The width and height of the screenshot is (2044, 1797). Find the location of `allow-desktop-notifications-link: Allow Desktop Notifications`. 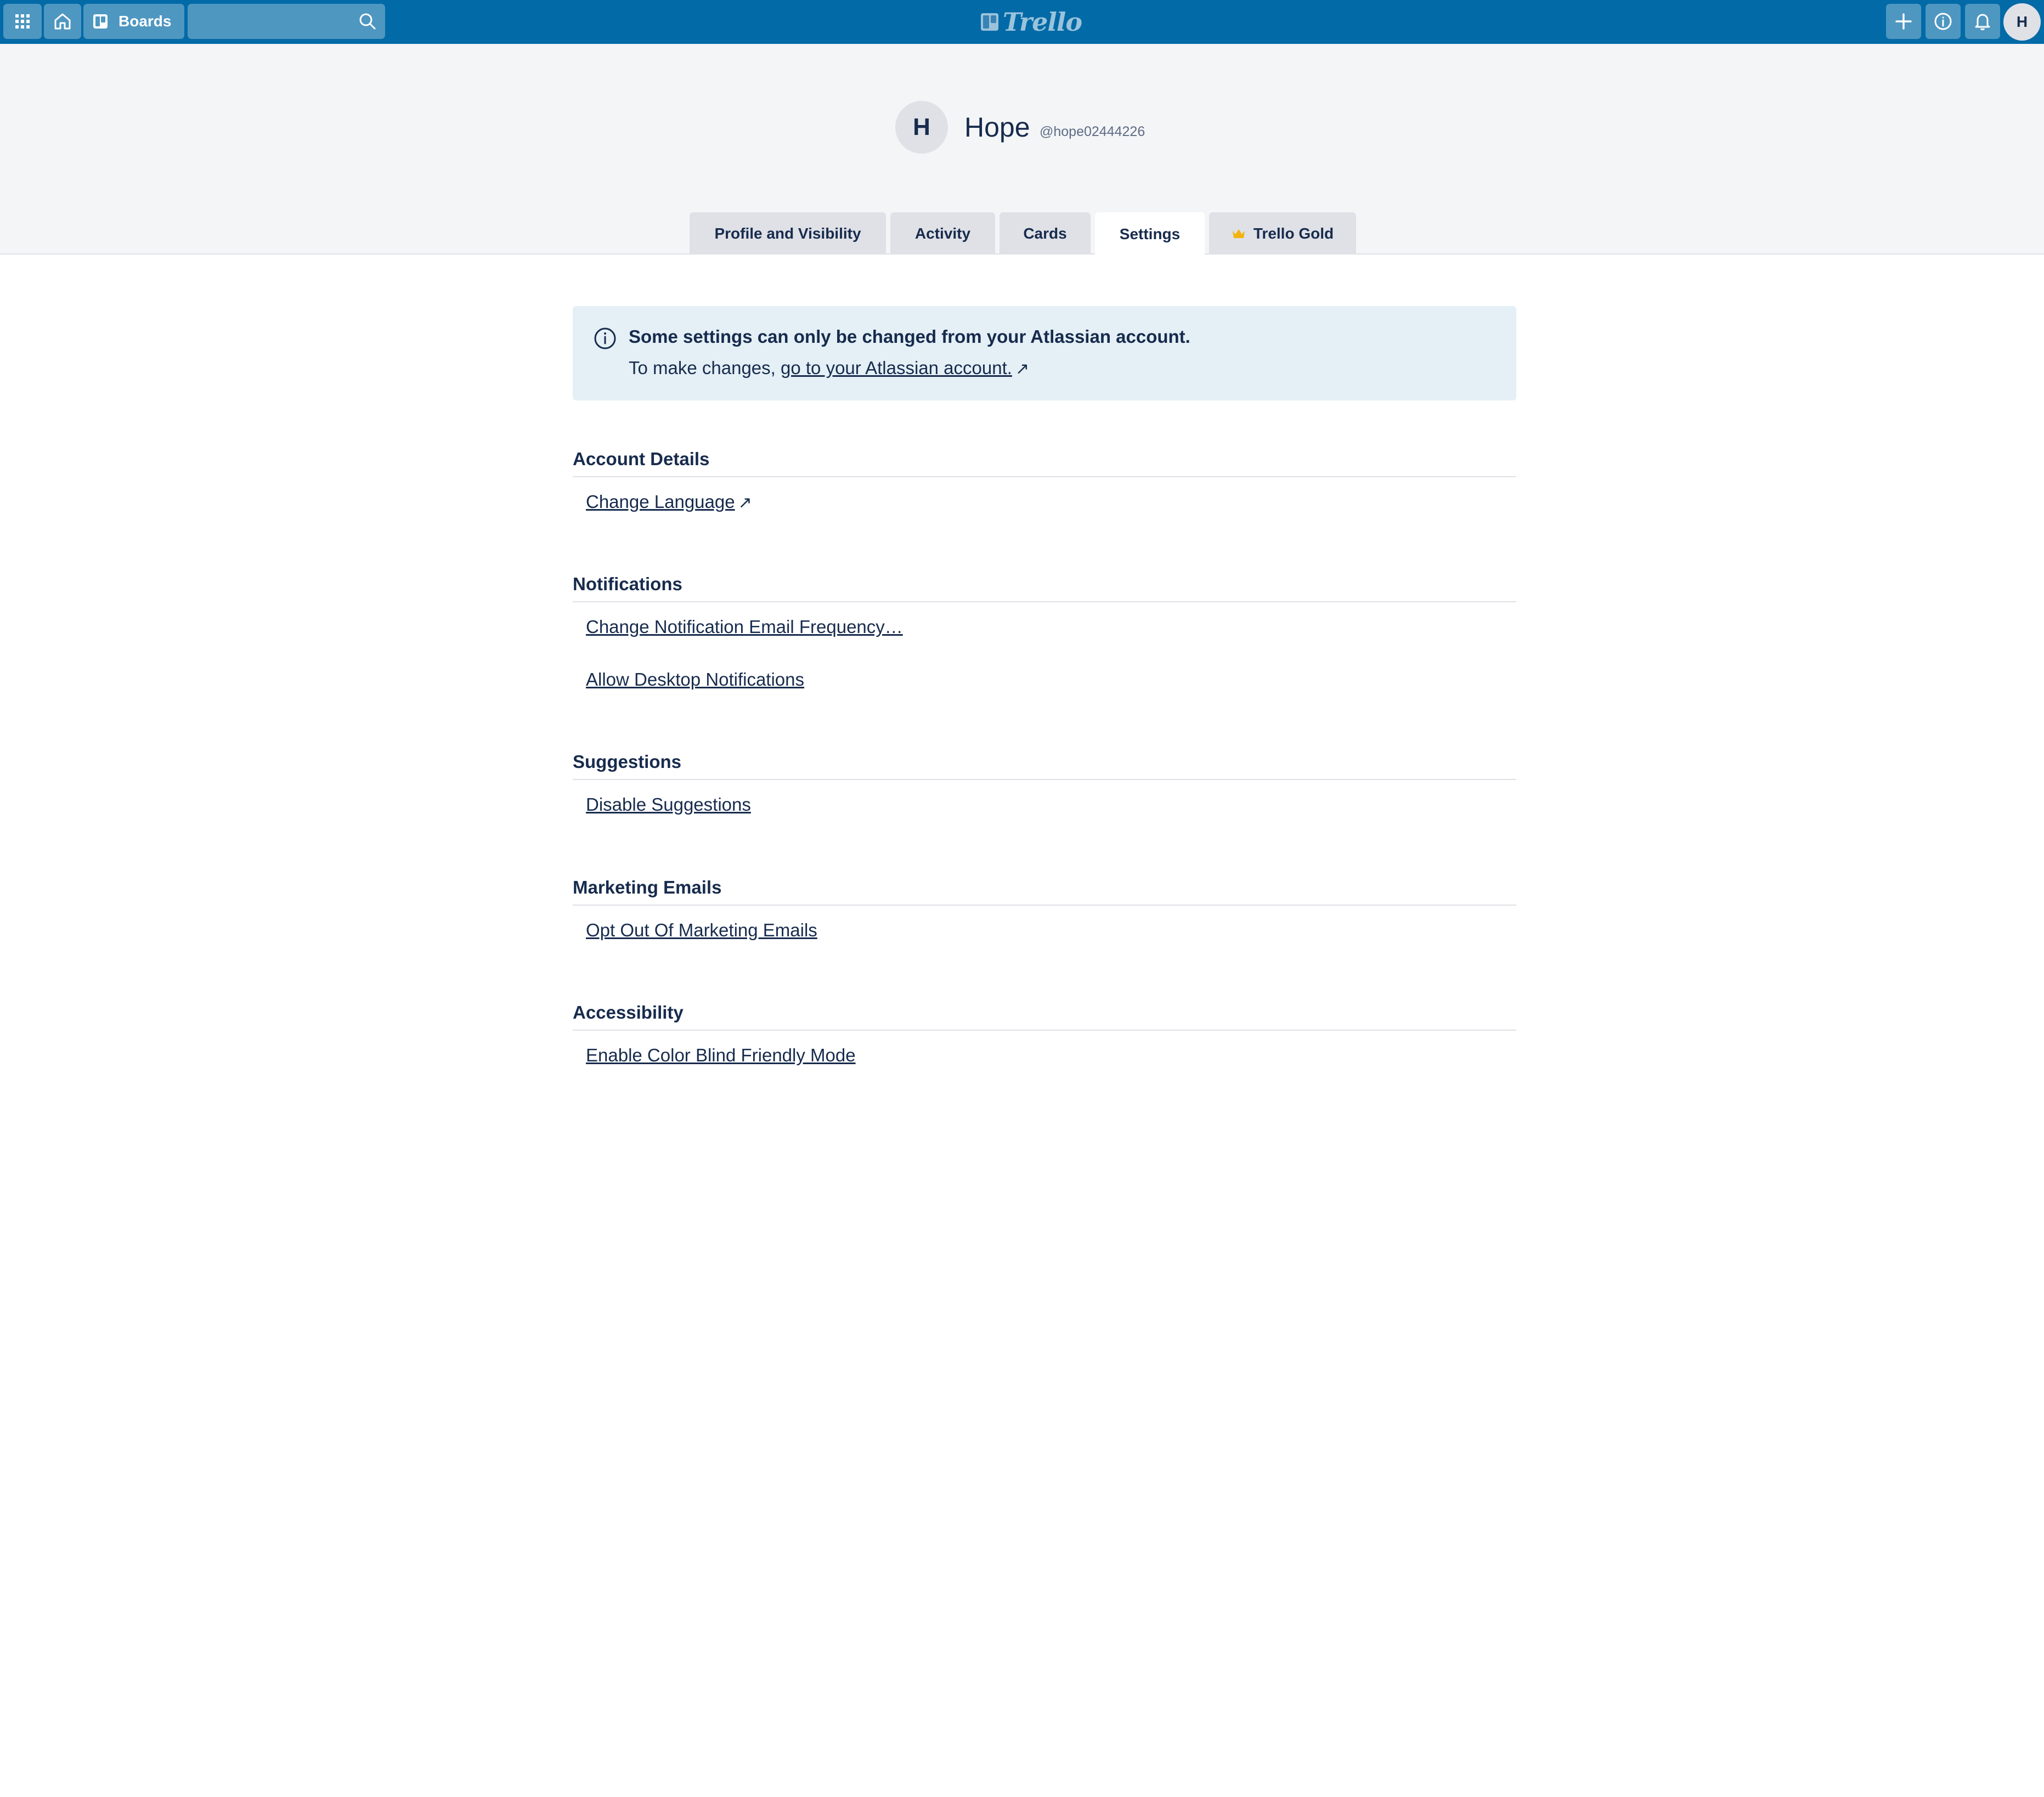

allow-desktop-notifications-link: Allow Desktop Notifications is located at coordinates (695, 680).